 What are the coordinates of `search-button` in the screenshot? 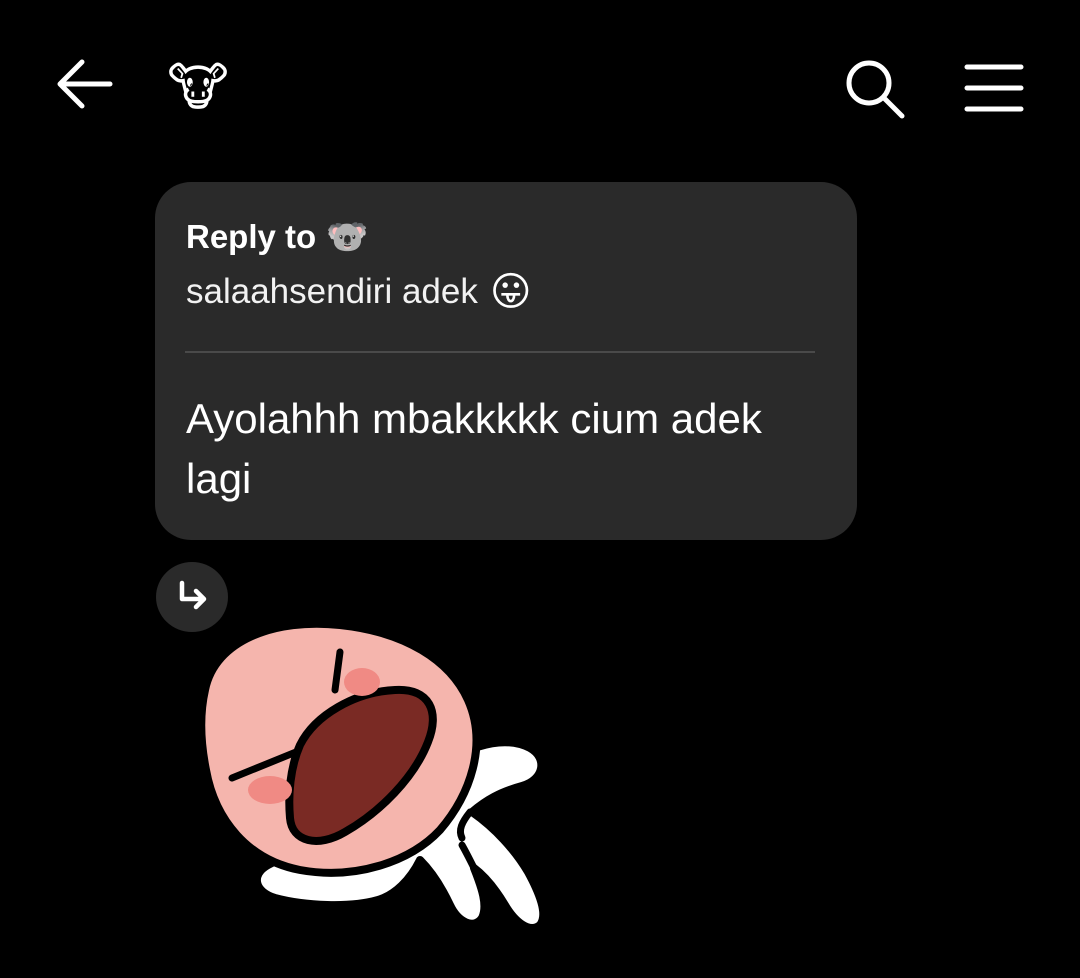 It's located at (874, 88).